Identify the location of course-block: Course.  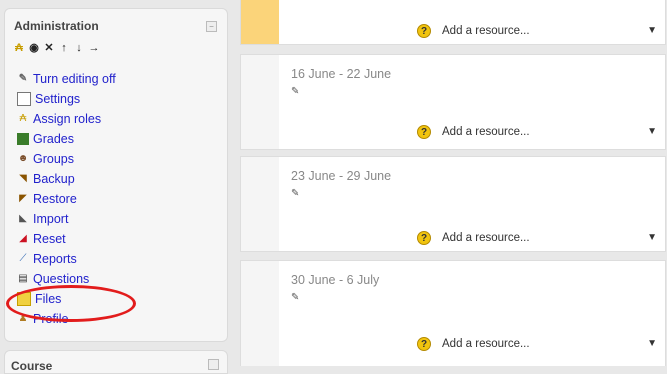
(116, 362).